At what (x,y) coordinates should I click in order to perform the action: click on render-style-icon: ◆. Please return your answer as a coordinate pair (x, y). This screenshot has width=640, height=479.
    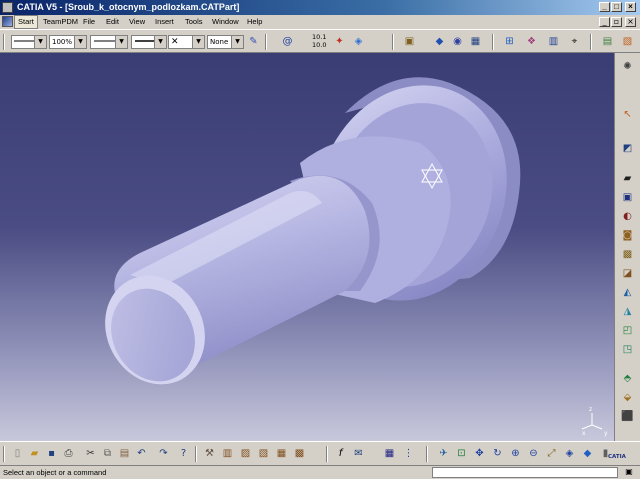
    Looking at the image, I should click on (587, 453).